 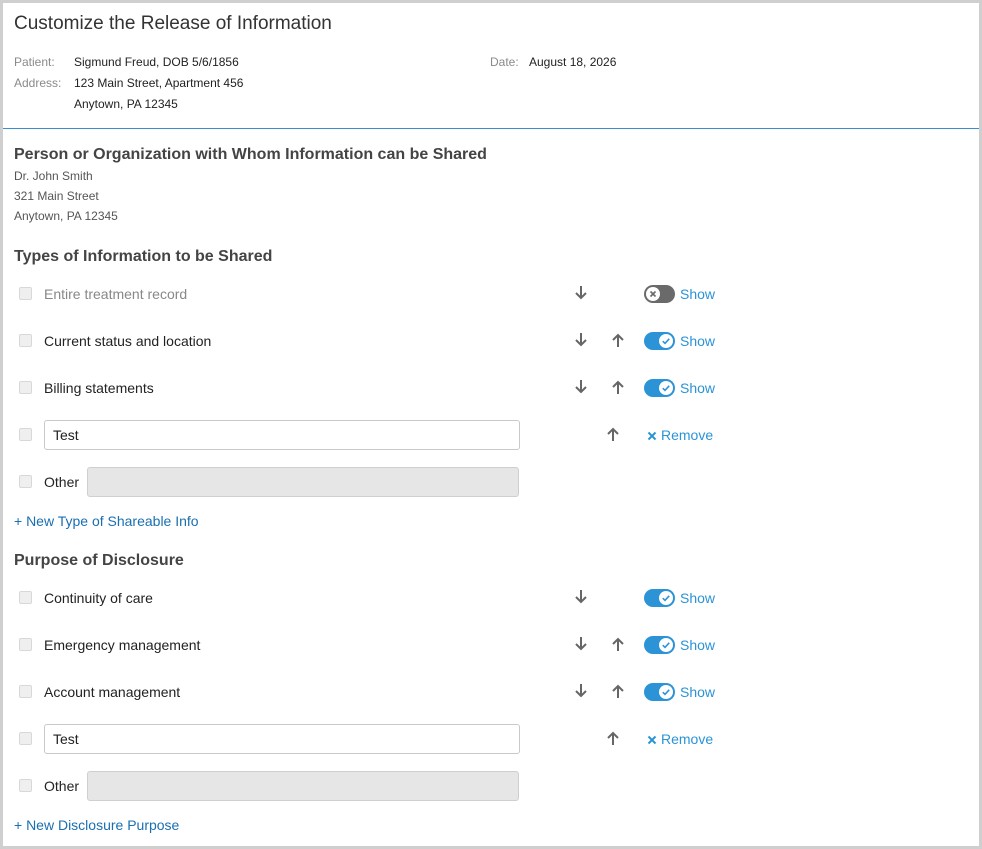 I want to click on date-value: August 18, 2026, so click(x=573, y=62).